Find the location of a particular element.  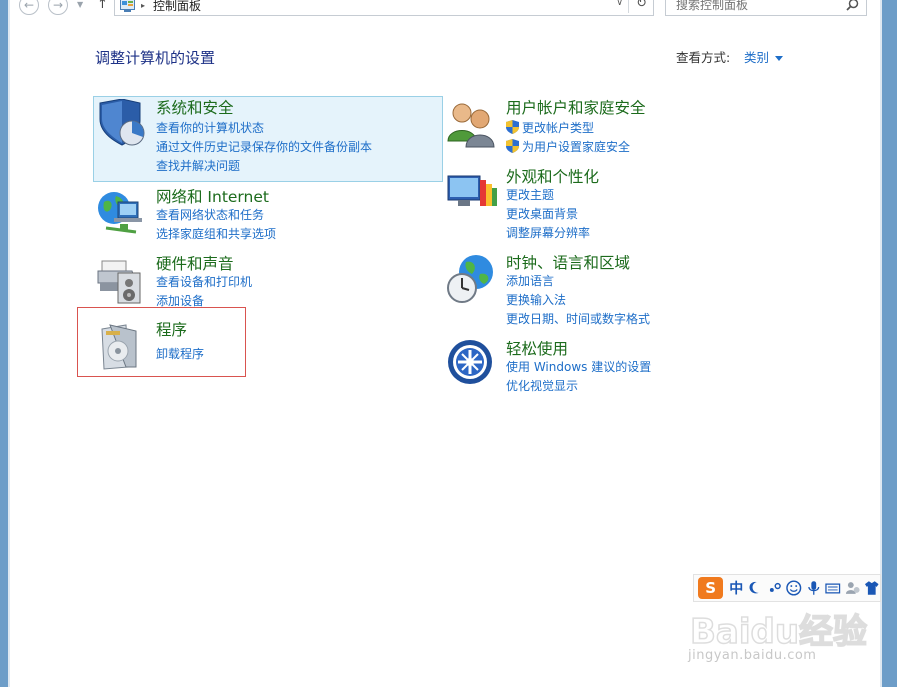

search-input is located at coordinates (756, 6).